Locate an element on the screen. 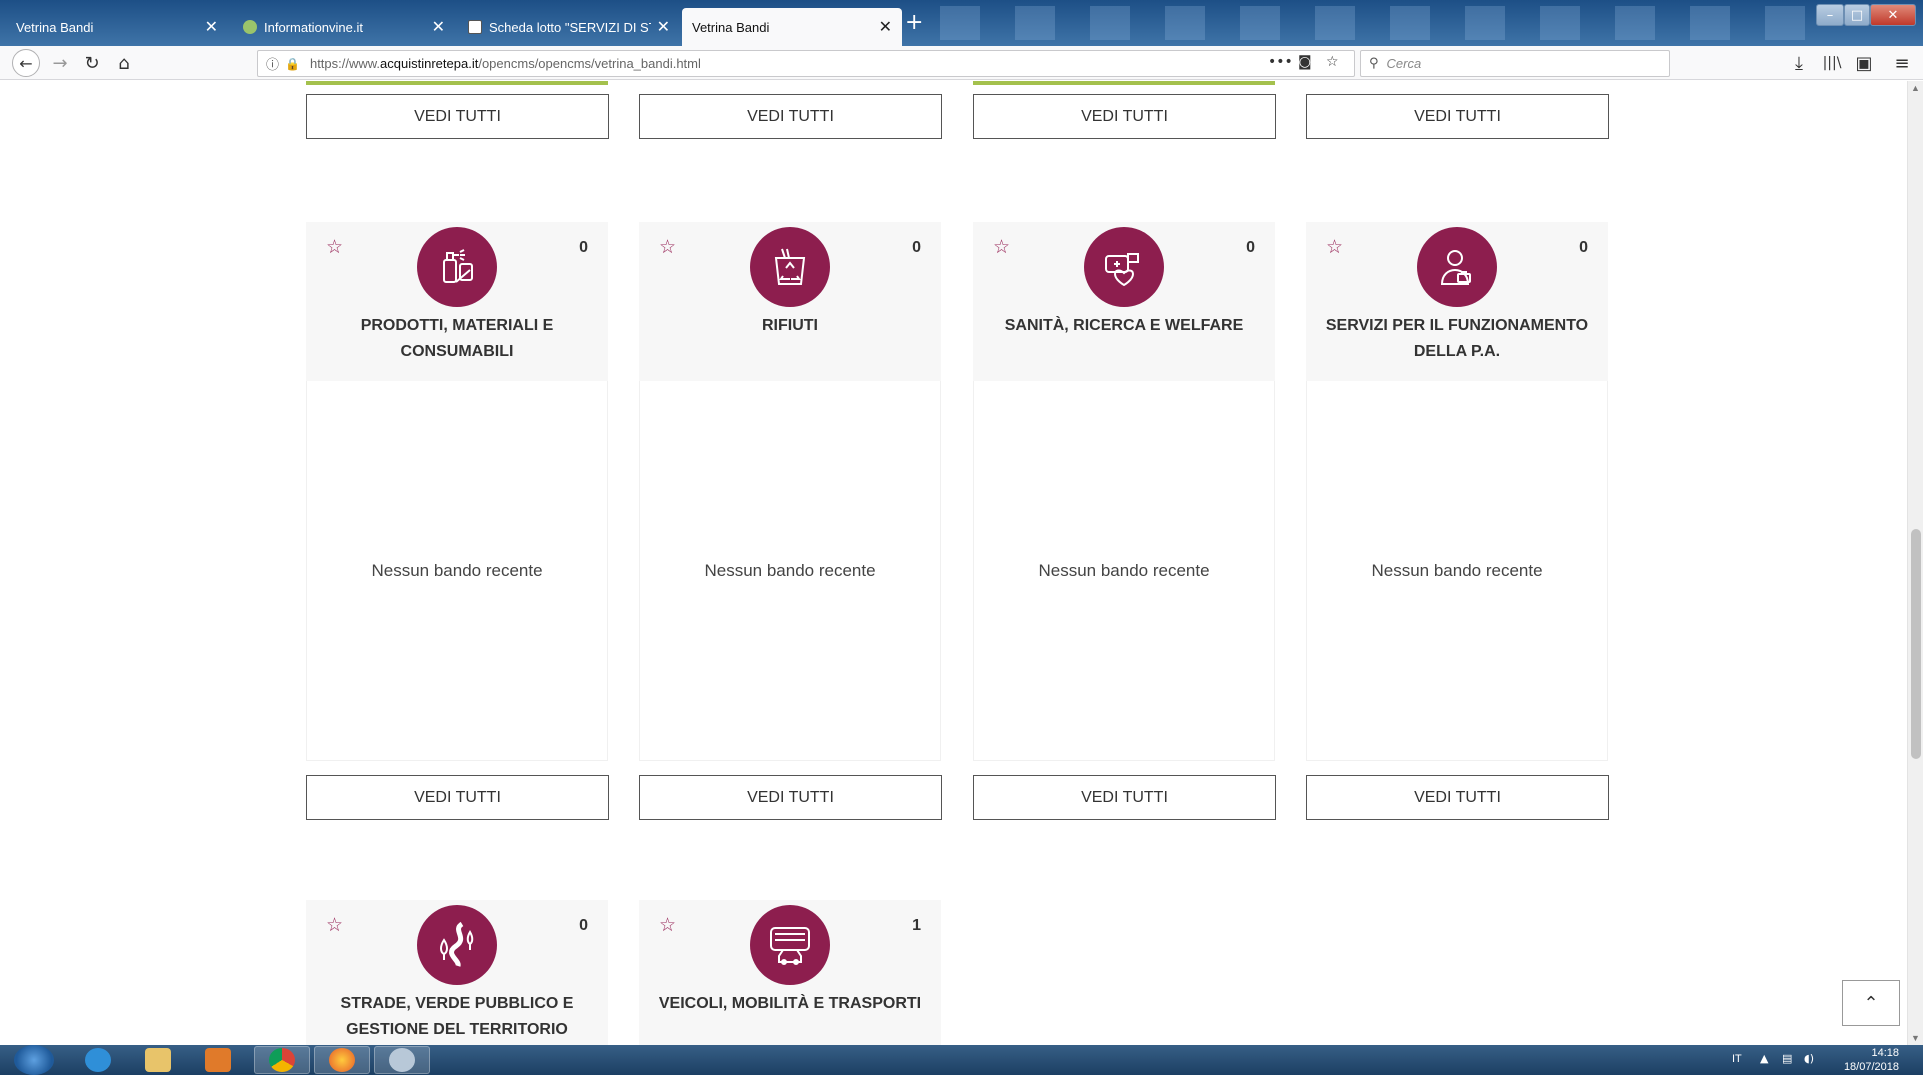 This screenshot has width=1923, height=1075. card-accent-bar is located at coordinates (457, 83).